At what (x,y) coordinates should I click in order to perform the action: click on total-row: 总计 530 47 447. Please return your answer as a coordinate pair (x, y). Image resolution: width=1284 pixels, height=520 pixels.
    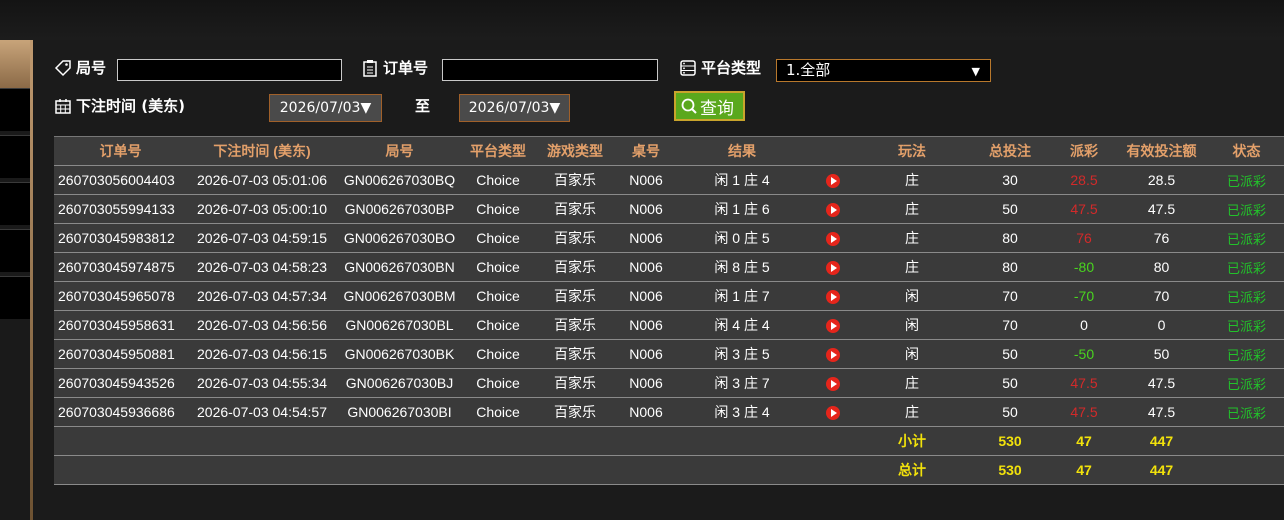
    Looking at the image, I should click on (669, 470).